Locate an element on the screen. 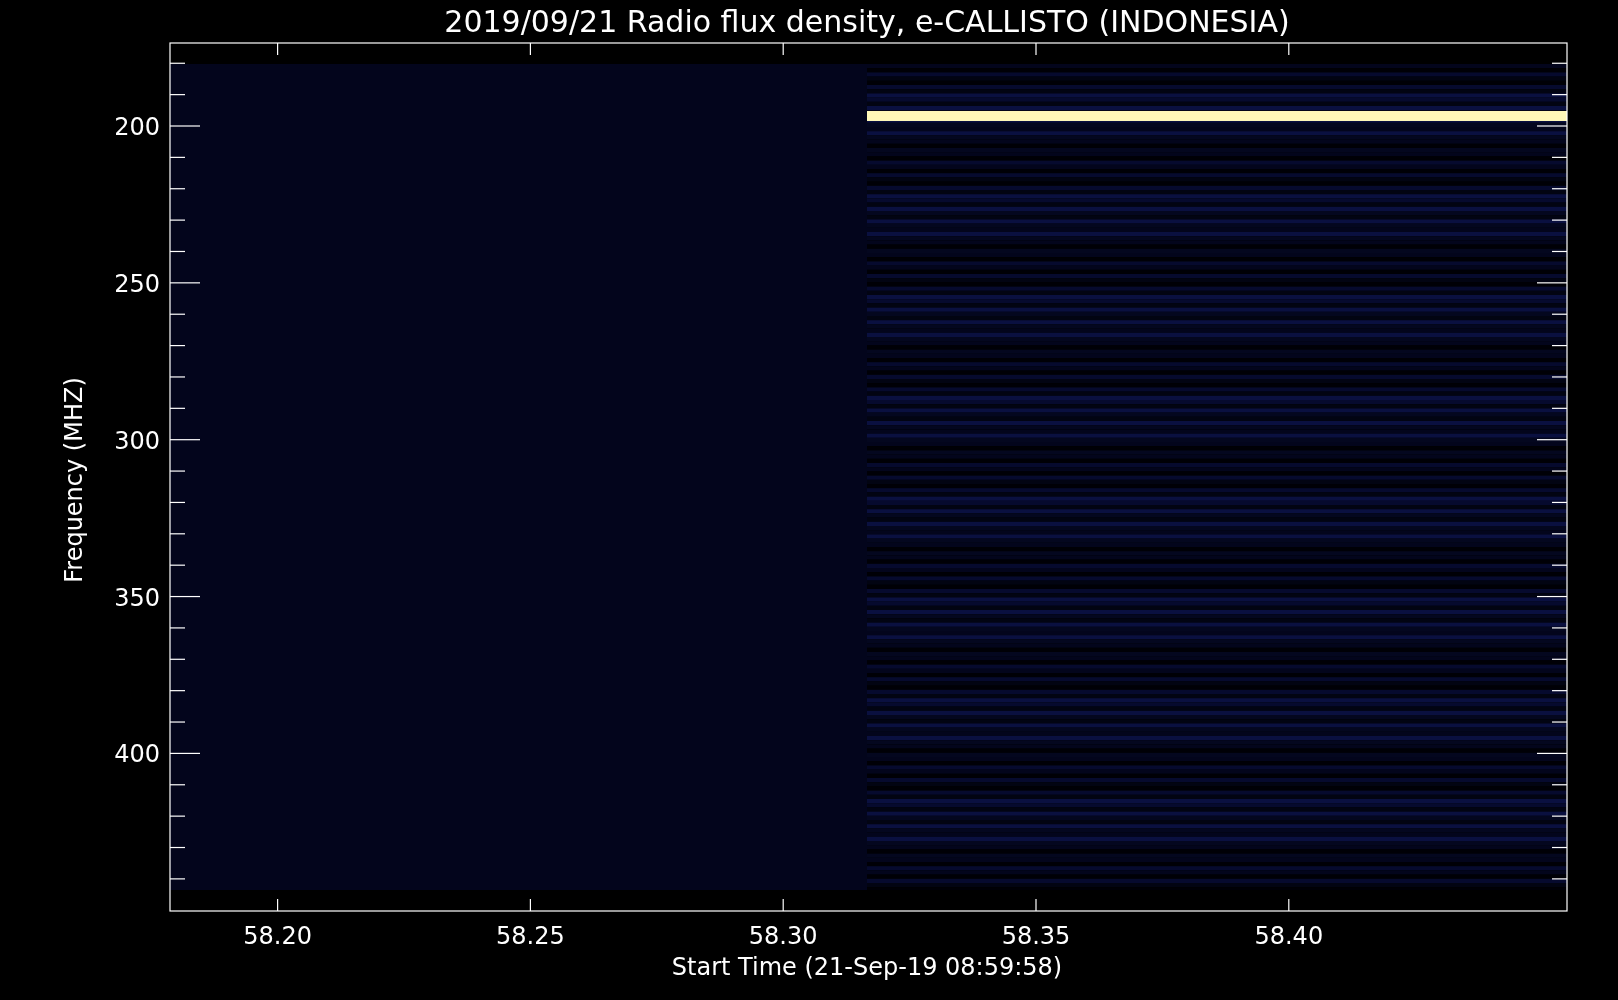 The image size is (1618, 1000). plot-title: 2019/09/21 Radio flux density, e-CALLISTO (INDONESIA) is located at coordinates (867, 21).